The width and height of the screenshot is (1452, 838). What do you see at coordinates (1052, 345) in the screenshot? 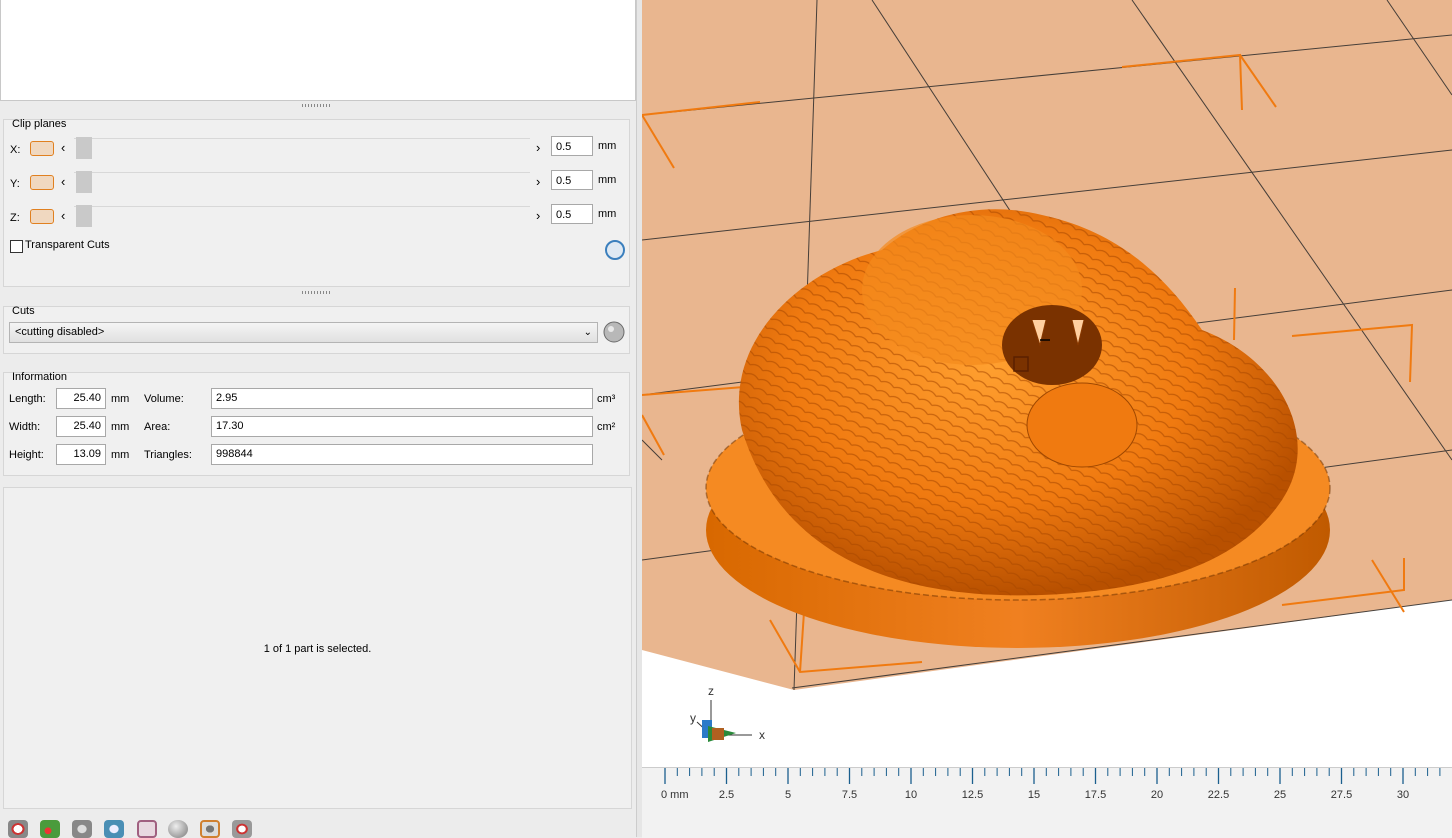
I see `open-mouth` at bounding box center [1052, 345].